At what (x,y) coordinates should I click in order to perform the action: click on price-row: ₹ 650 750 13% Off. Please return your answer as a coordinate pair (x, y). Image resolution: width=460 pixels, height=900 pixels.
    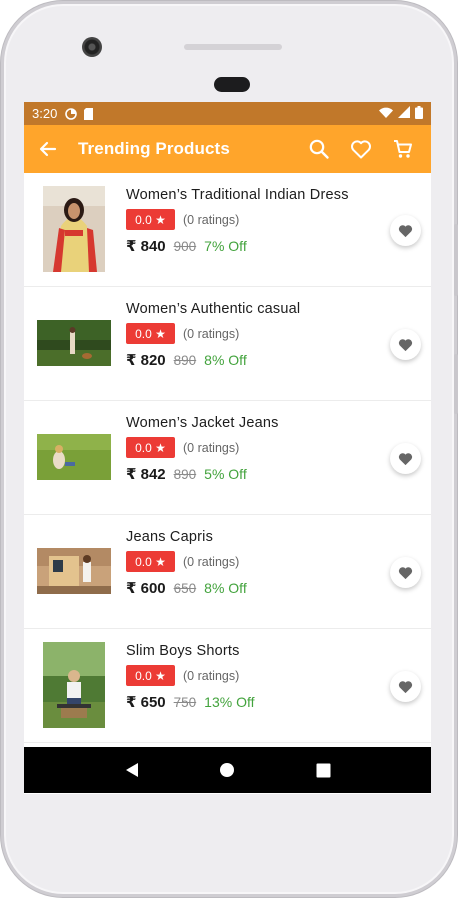
    Looking at the image, I should click on (190, 702).